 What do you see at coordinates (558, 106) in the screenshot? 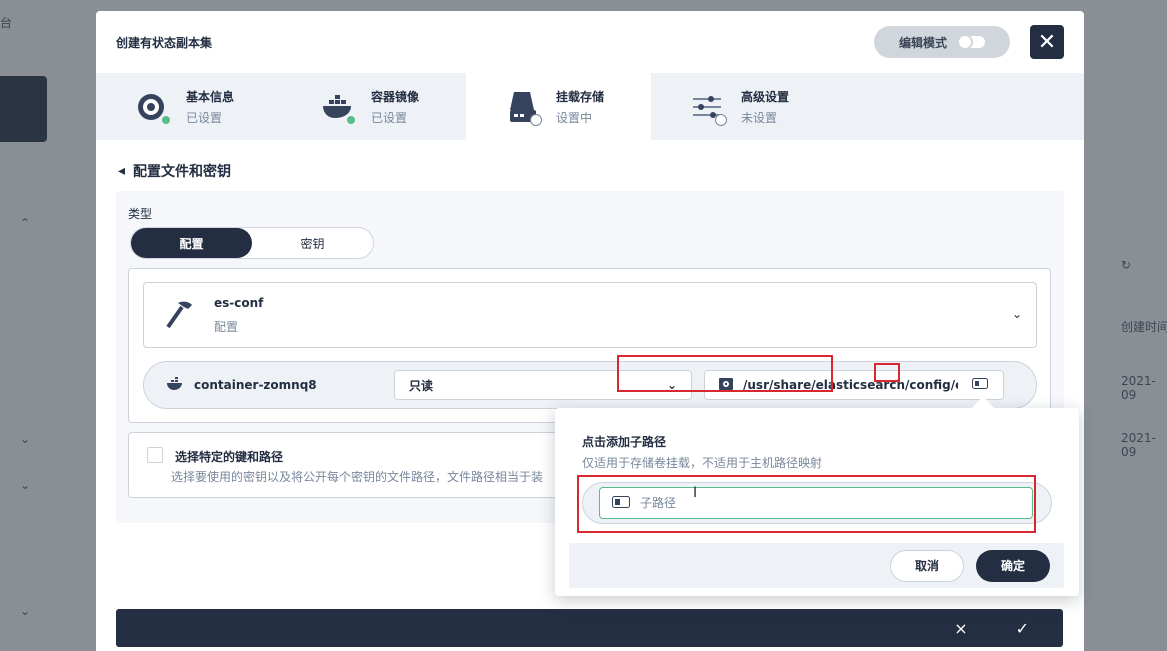
I see `step-mount-storage: 挂载存储 设置中` at bounding box center [558, 106].